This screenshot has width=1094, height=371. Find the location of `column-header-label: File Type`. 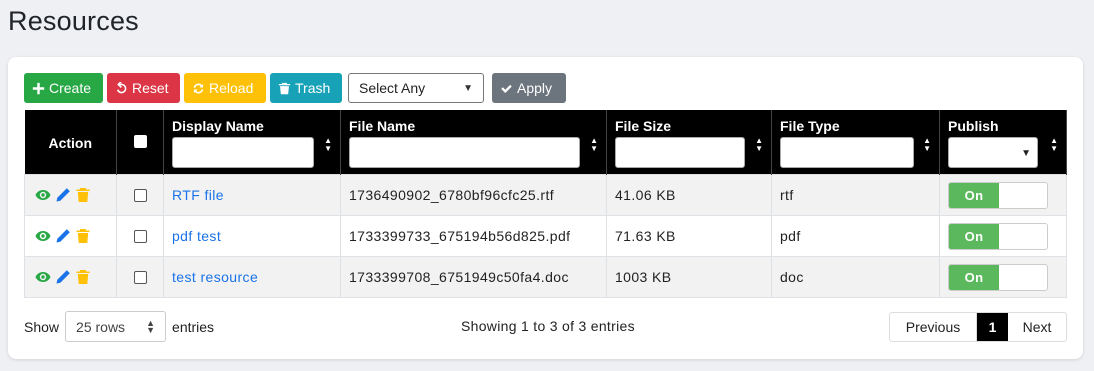

column-header-label: File Type is located at coordinates (810, 126).